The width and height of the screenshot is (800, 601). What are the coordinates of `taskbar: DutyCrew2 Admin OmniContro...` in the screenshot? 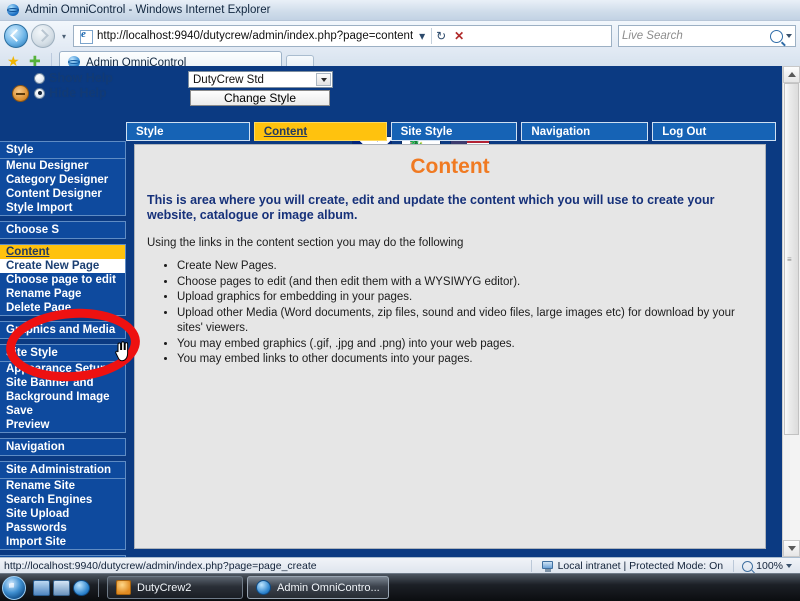 It's located at (400, 587).